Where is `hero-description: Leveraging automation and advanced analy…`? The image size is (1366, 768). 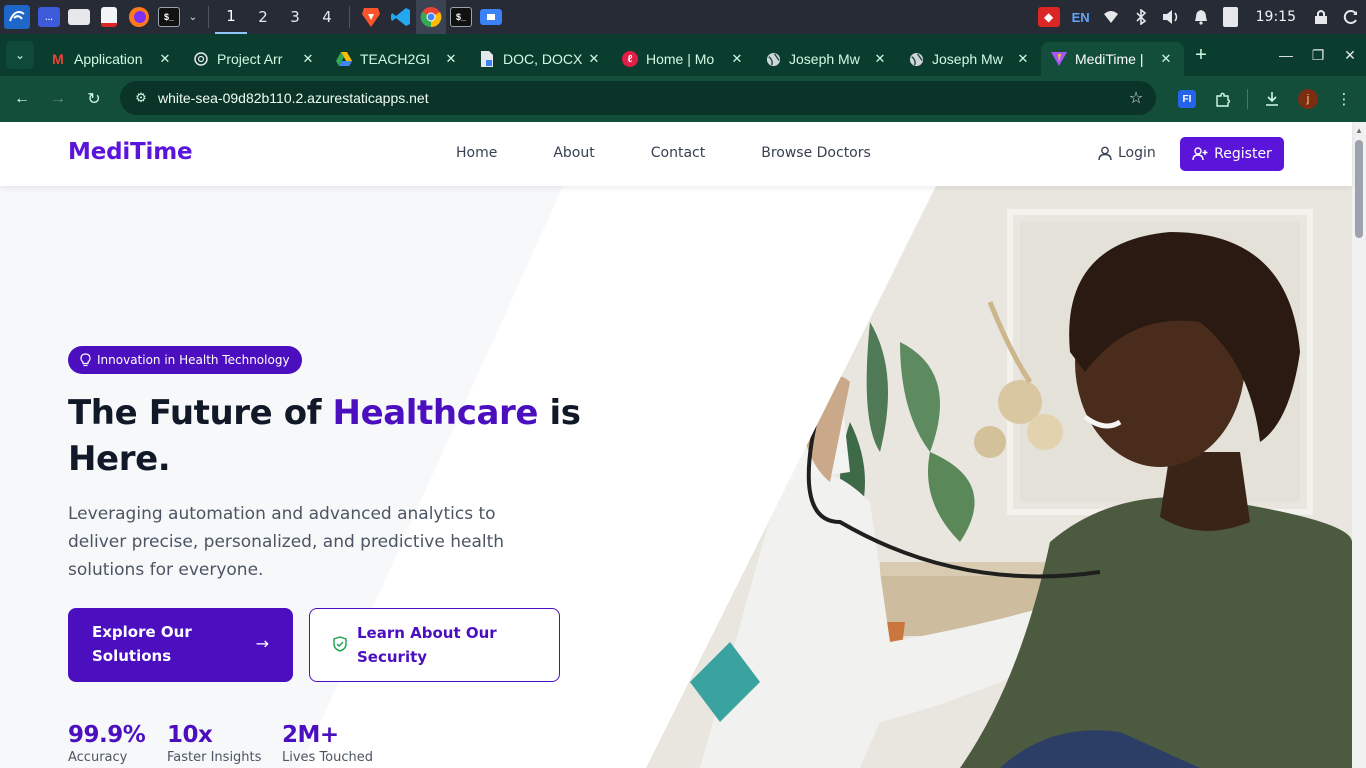 hero-description: Leveraging automation and advanced analy… is located at coordinates (286, 542).